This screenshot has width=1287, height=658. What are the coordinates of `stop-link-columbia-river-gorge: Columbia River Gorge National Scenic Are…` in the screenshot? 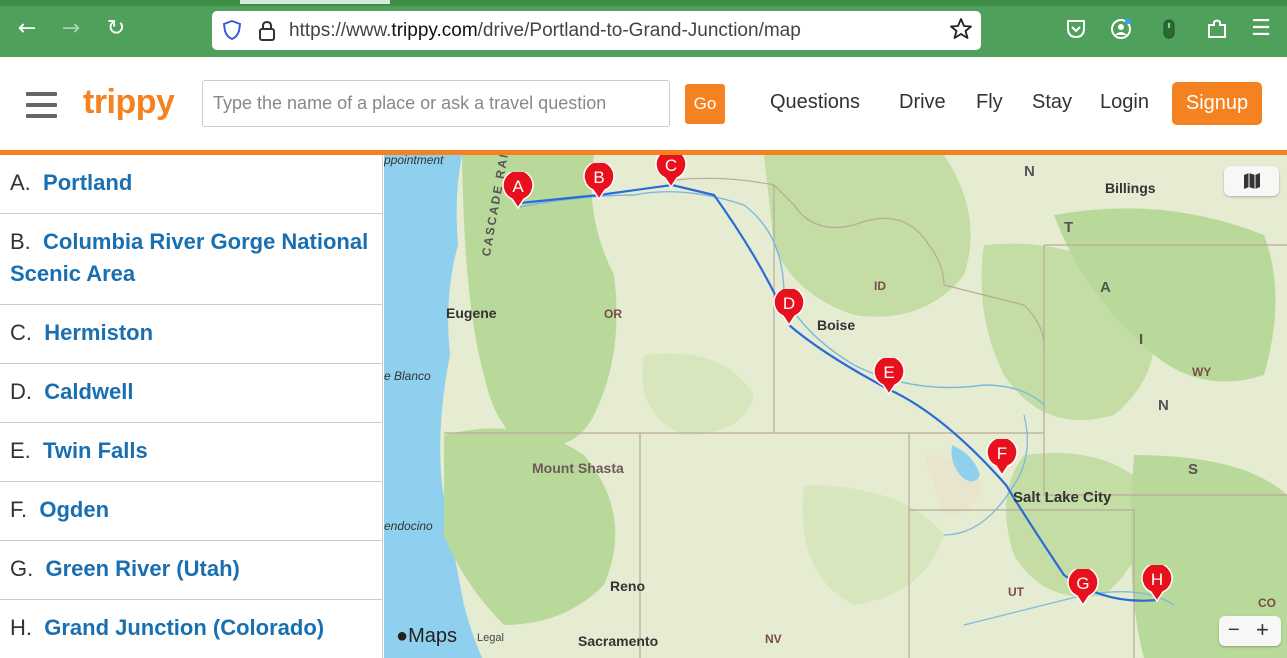 It's located at (189, 257).